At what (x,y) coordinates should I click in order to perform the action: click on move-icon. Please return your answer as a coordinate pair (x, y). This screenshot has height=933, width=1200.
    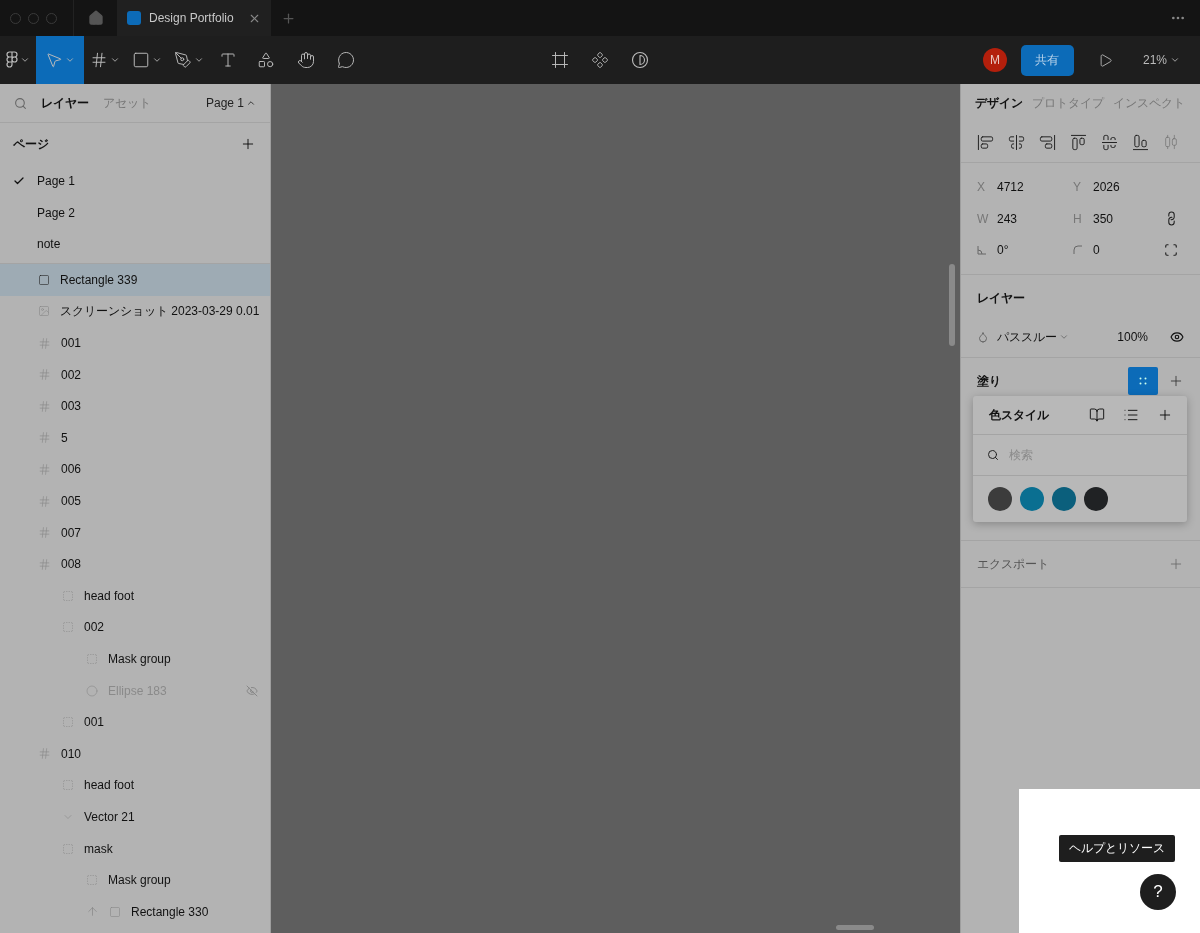
    Looking at the image, I should click on (54, 60).